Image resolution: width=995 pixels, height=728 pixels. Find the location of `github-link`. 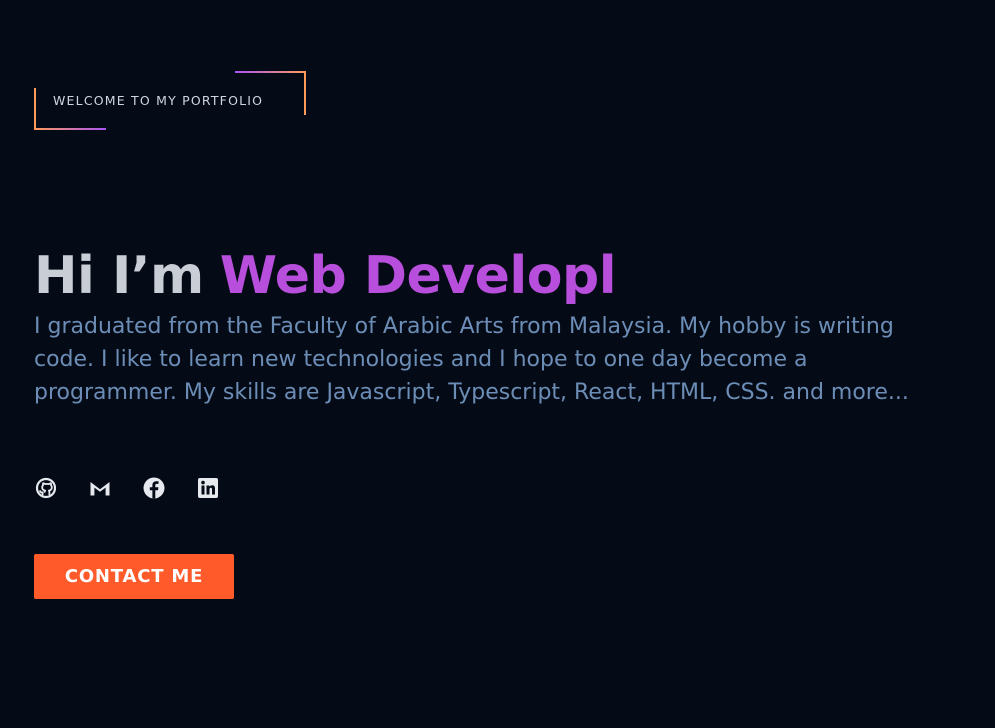

github-link is located at coordinates (46, 488).